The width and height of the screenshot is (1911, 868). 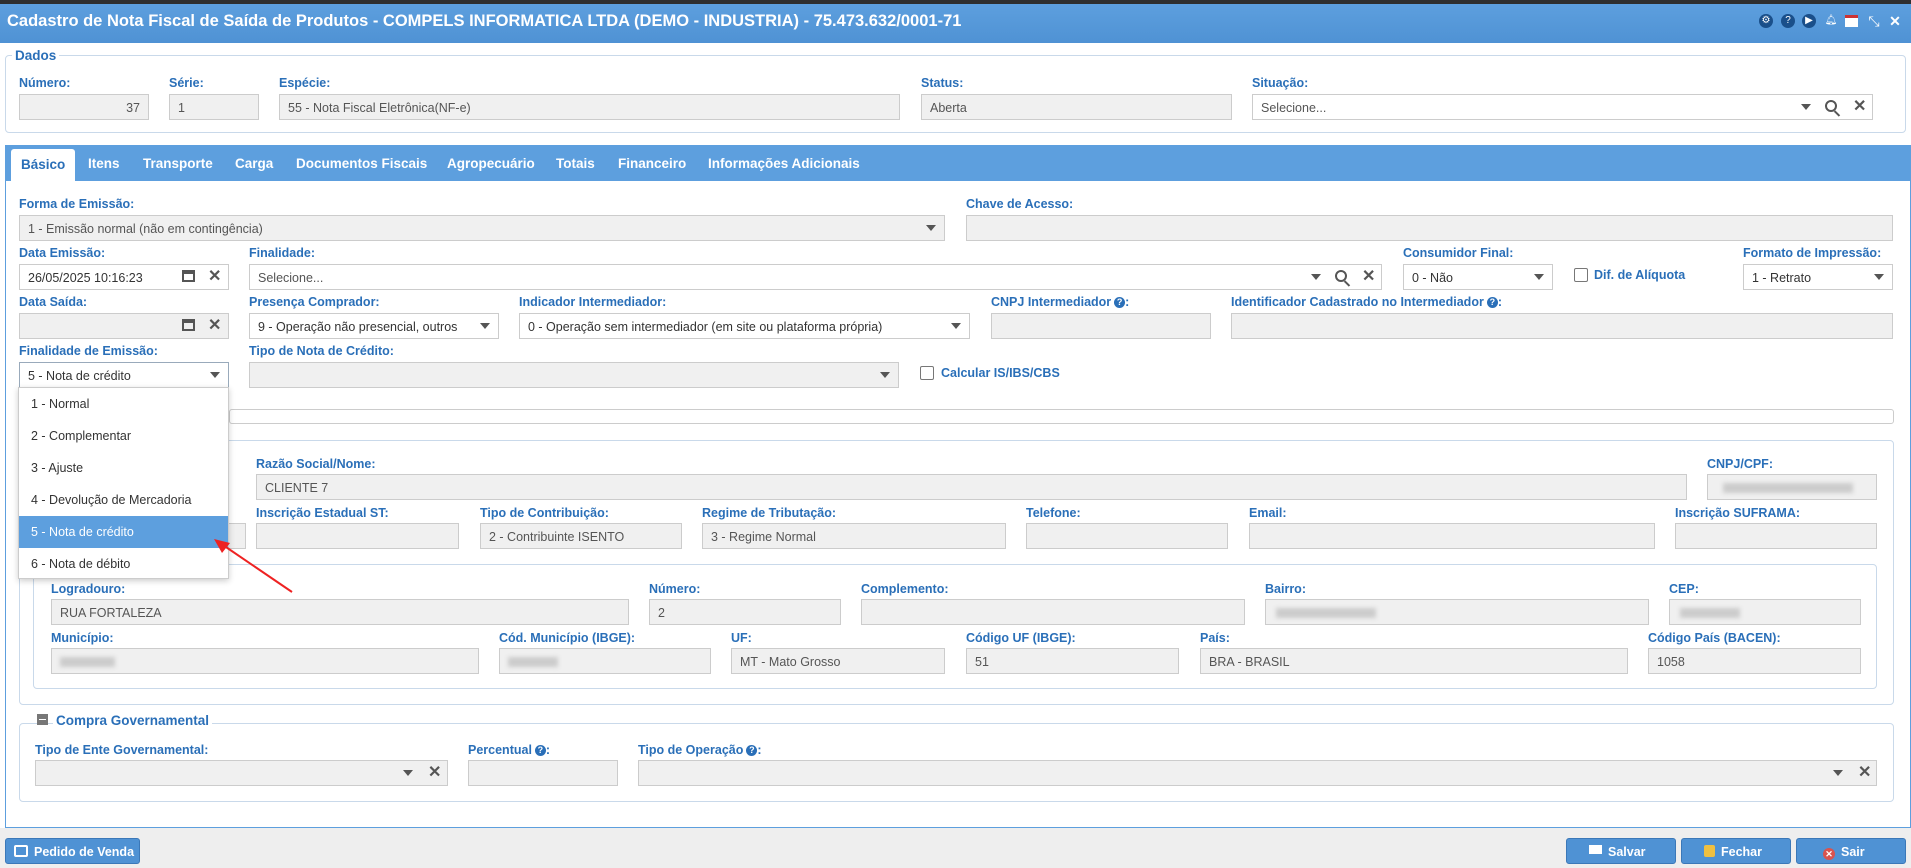 What do you see at coordinates (1457, 612) in the screenshot?
I see `bairro-field` at bounding box center [1457, 612].